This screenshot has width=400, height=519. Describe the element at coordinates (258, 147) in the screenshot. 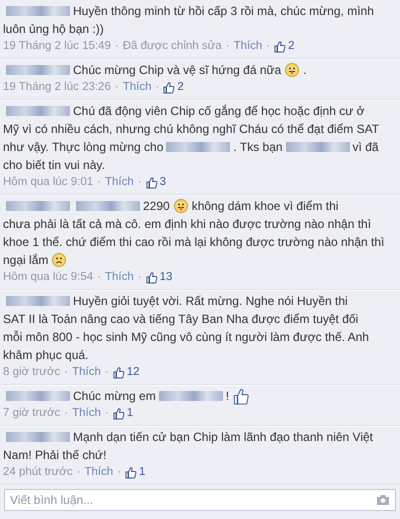

I see `comment-text: . Tks bạn` at that location.